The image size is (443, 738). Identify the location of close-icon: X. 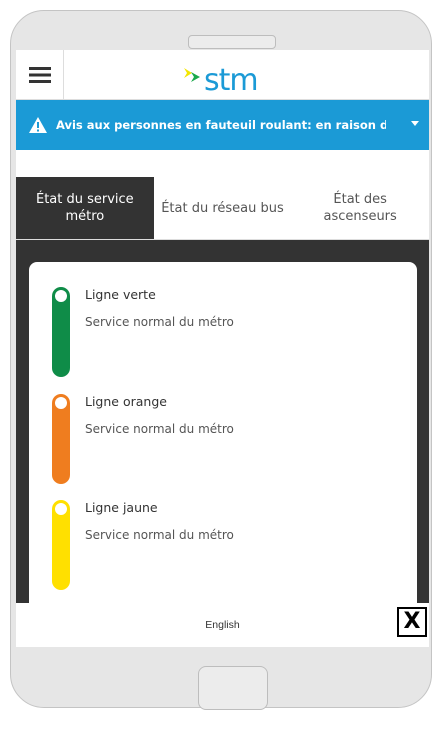
(412, 621).